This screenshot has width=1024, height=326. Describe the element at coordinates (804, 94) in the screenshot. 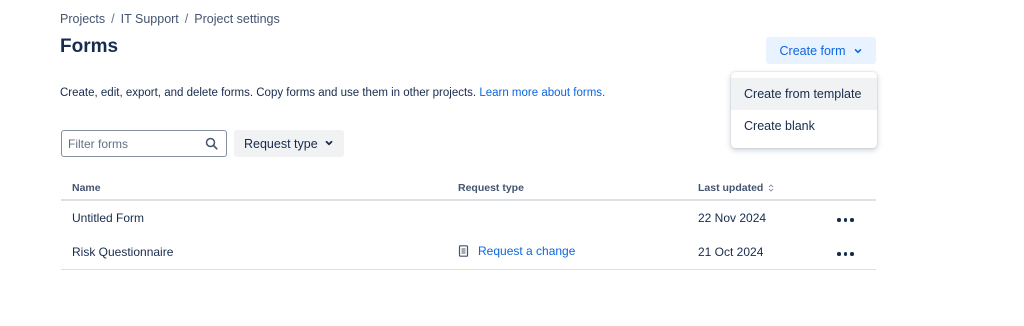

I see `menu-item-create-from-template: Create from template` at that location.